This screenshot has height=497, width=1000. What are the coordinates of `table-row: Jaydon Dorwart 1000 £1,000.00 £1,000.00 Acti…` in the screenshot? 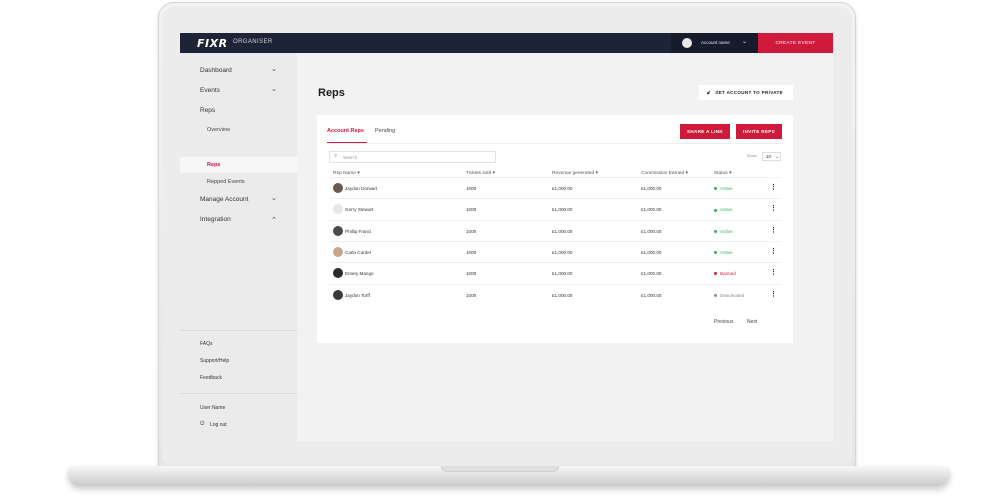 It's located at (555, 187).